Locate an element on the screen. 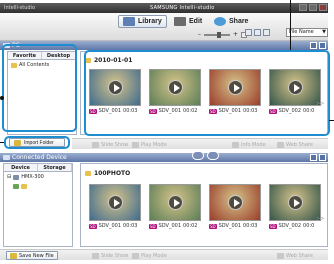 The image size is (334, 264). folder-group-header: 100PHOTO is located at coordinates (107, 173).